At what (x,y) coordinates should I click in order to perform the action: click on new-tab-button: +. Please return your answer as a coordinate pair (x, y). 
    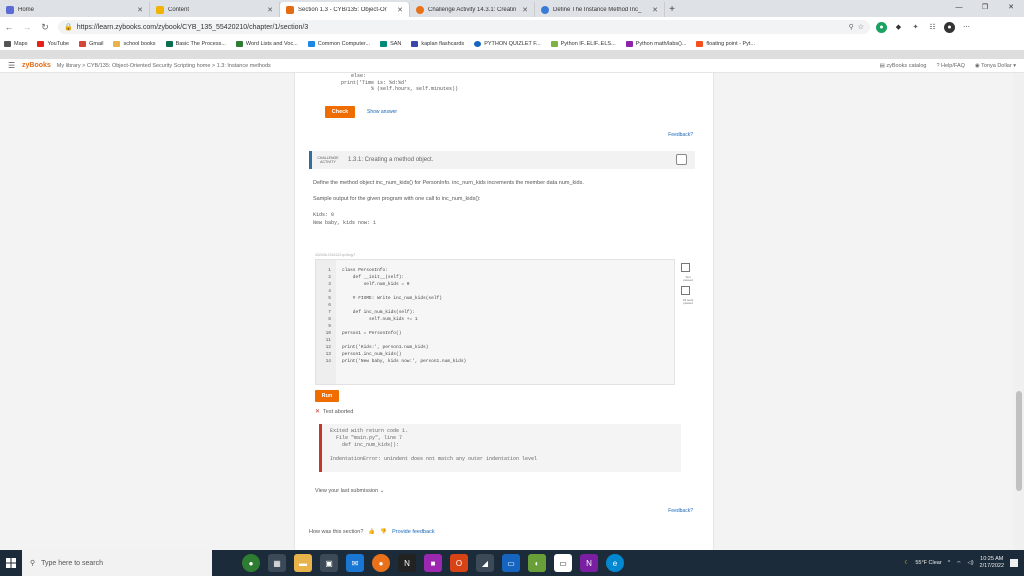
    Looking at the image, I should click on (672, 9).